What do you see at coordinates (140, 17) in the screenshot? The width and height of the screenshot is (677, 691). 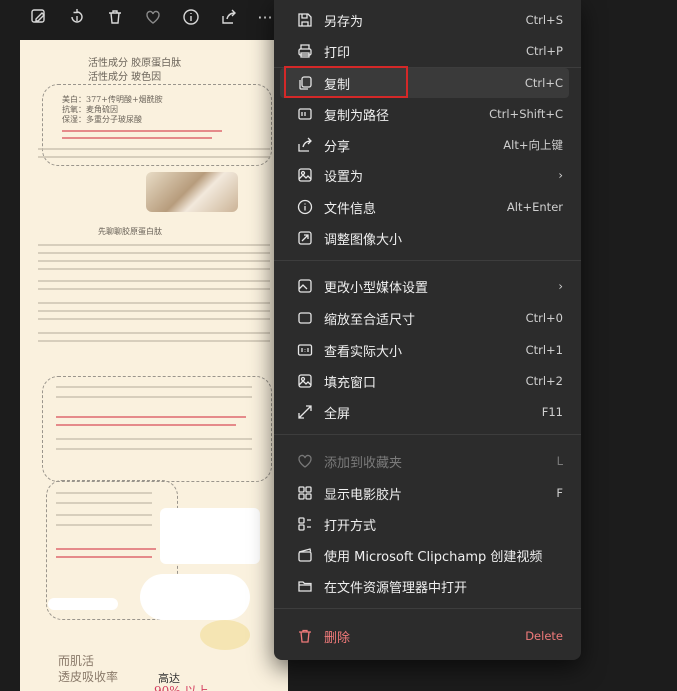 I see `image-toolbar: ···` at bounding box center [140, 17].